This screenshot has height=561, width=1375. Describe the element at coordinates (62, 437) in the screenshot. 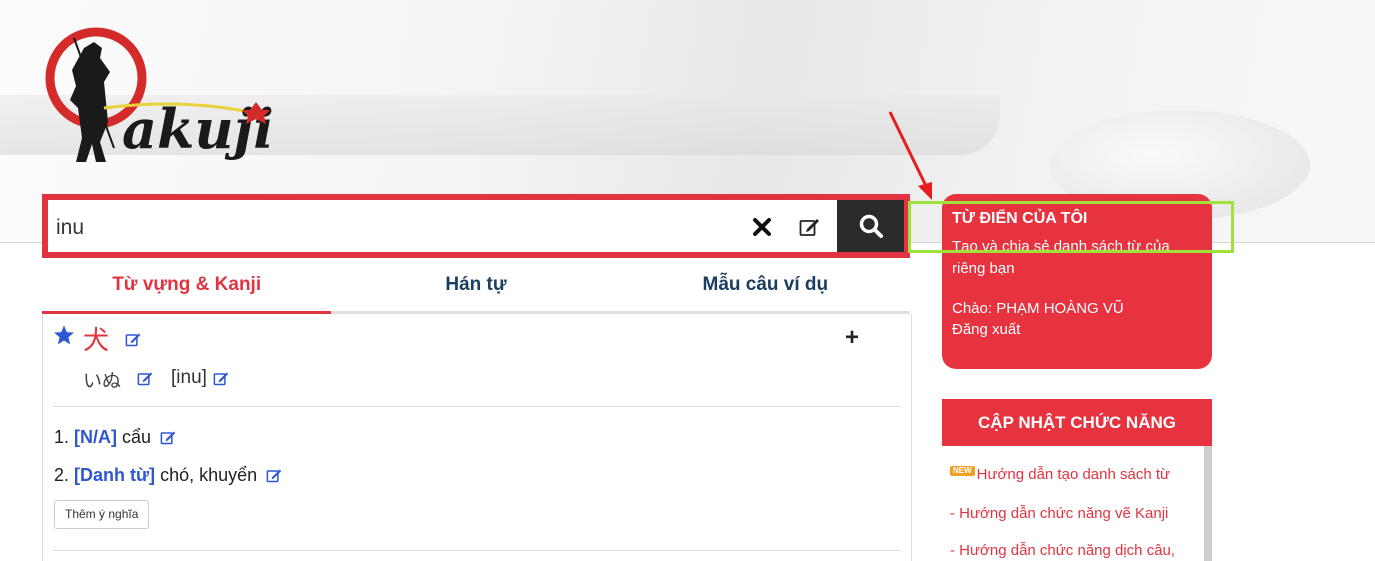

I see `meaning-number: 1.` at that location.